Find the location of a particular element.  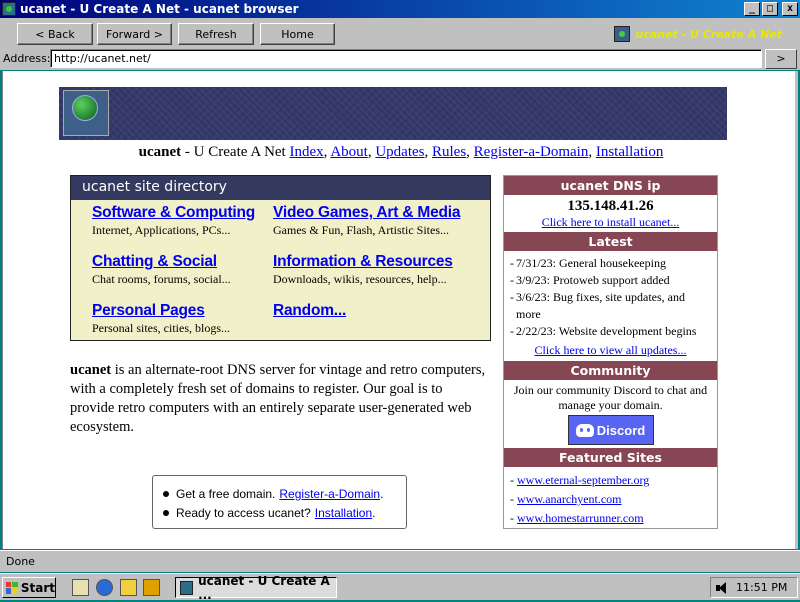

directory-title: ucanet site directory is located at coordinates (280, 188).